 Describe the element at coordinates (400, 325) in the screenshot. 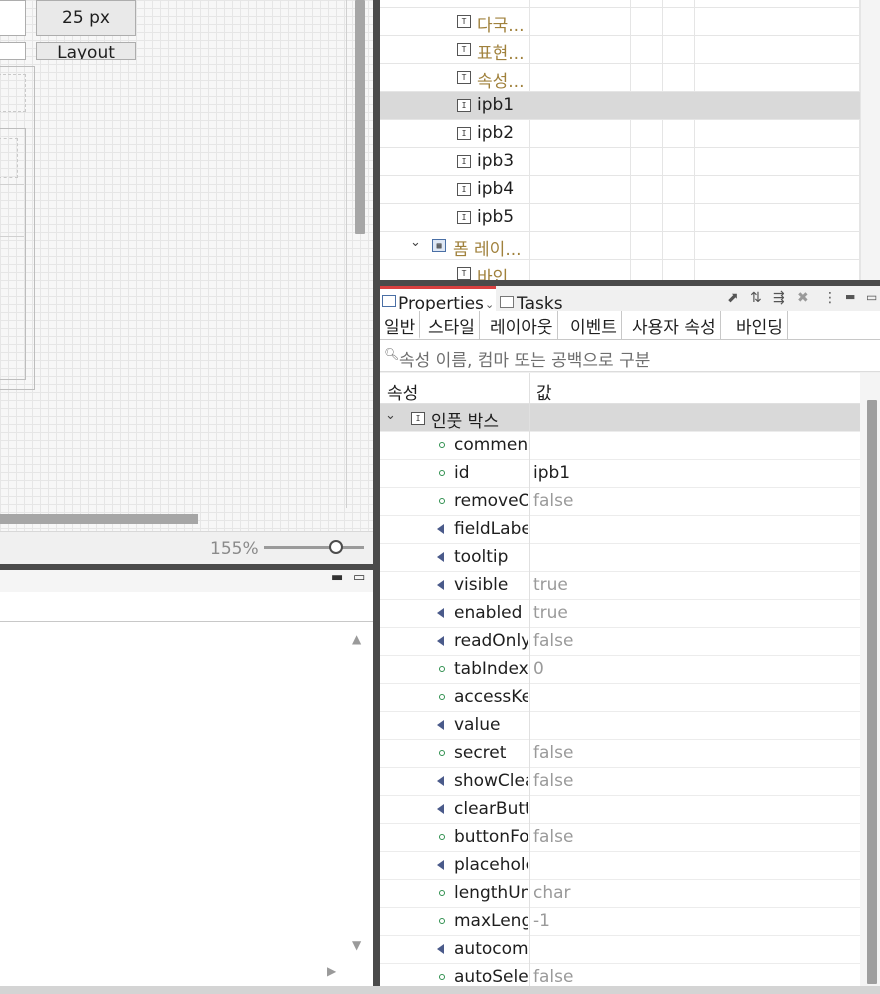

I see `tab-general: 일반` at that location.